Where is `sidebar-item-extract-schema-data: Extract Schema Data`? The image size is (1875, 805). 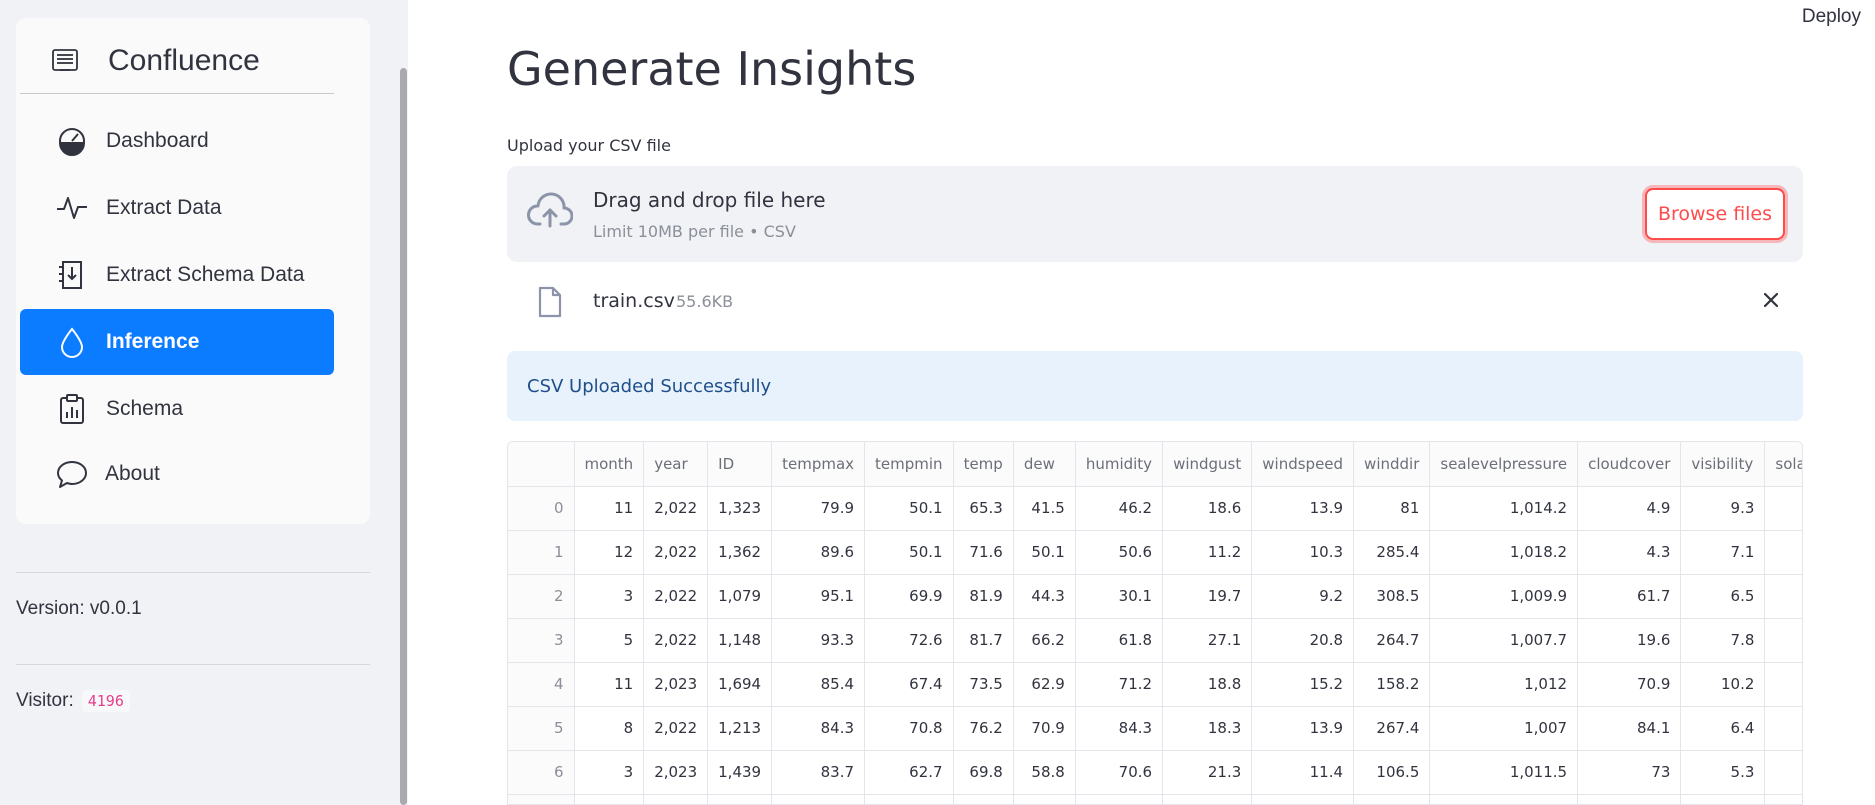
sidebar-item-extract-schema-data: Extract Schema Data is located at coordinates (177, 275).